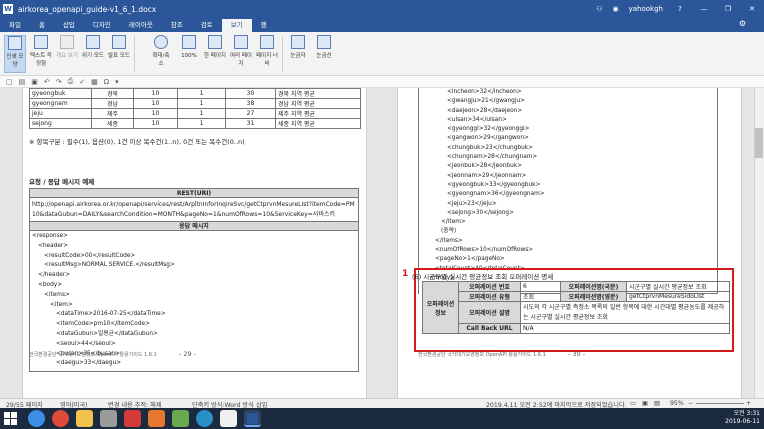 The width and height of the screenshot is (764, 429). Describe the element at coordinates (318, 93) in the screenshot. I see `table-cell: 경북 지역 평균` at that location.